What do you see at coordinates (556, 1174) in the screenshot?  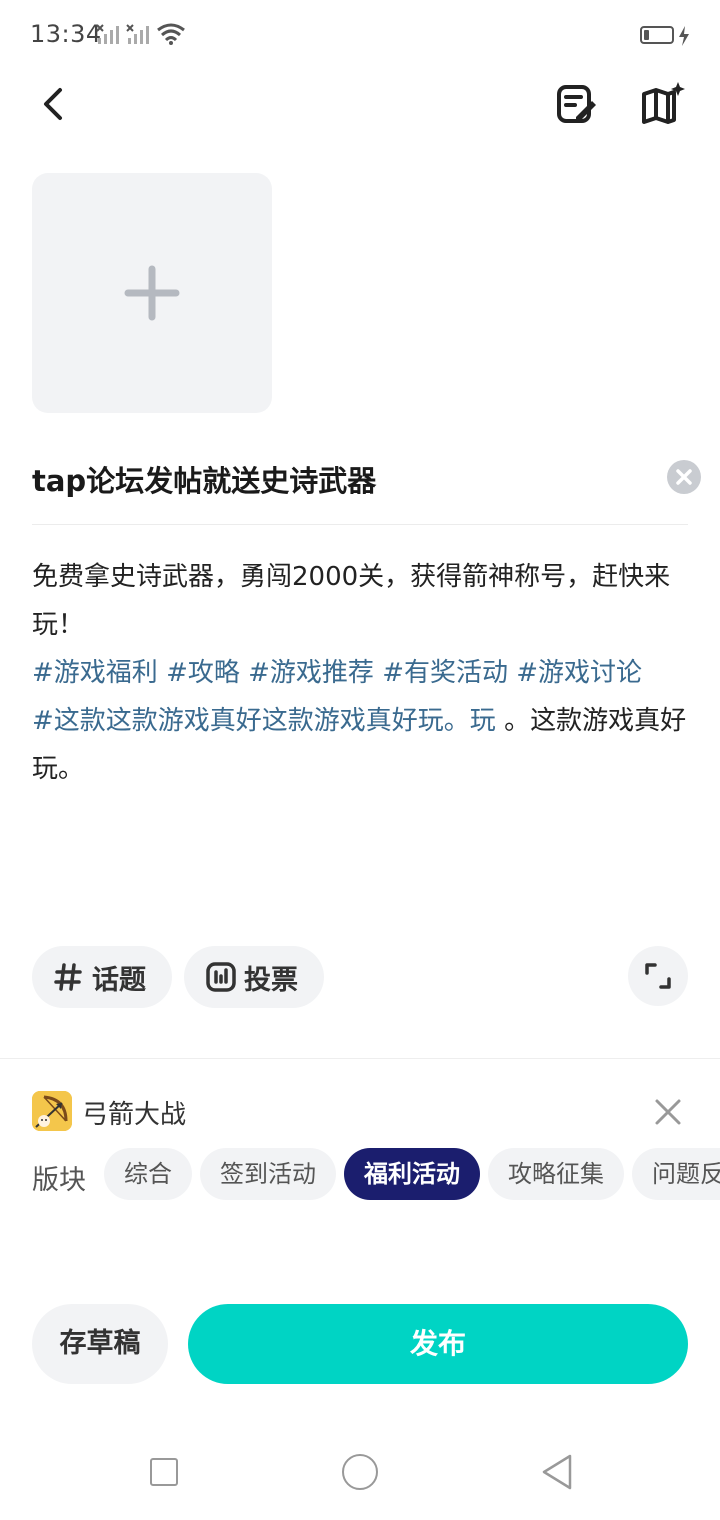 I see `board-tab-strategy: 攻略征集` at bounding box center [556, 1174].